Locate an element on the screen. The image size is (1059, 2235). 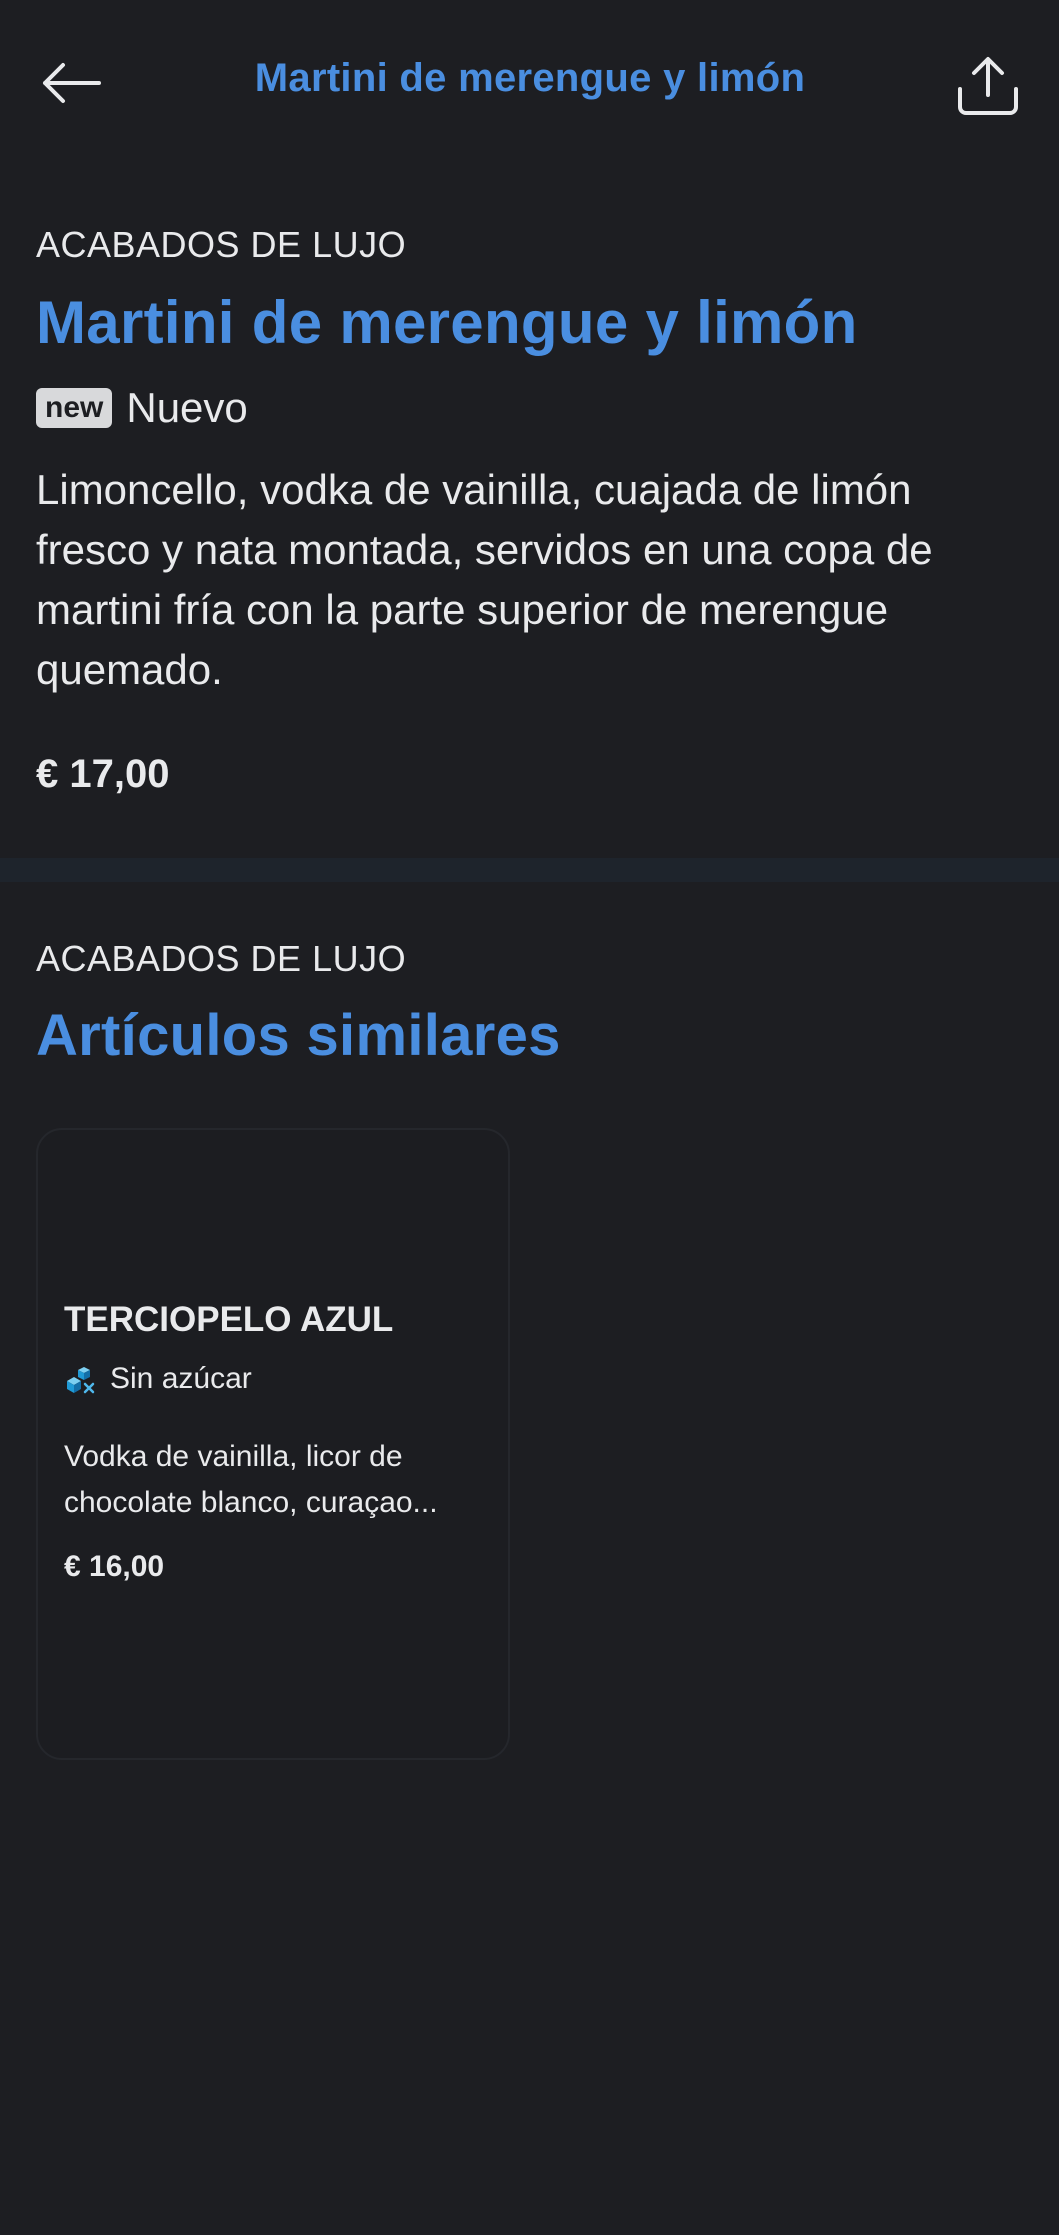
similar-item-name: TERCIOPELO AZUL is located at coordinates (229, 1319).